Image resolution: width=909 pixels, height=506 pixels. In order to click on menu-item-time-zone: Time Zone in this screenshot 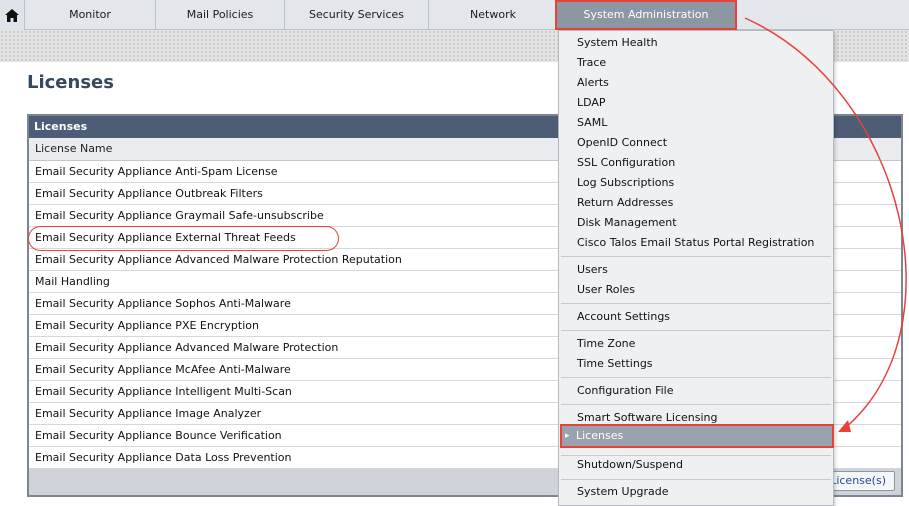, I will do `click(606, 344)`.